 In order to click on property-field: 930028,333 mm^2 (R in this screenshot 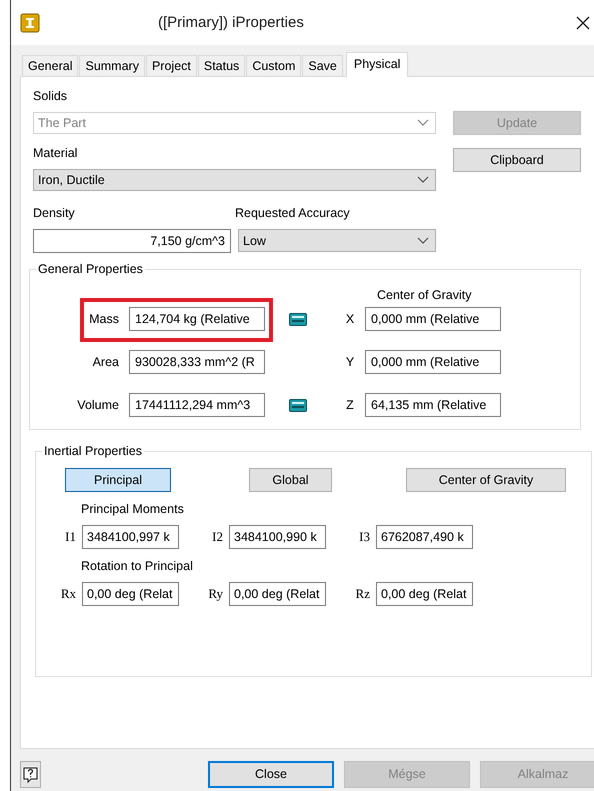, I will do `click(197, 362)`.